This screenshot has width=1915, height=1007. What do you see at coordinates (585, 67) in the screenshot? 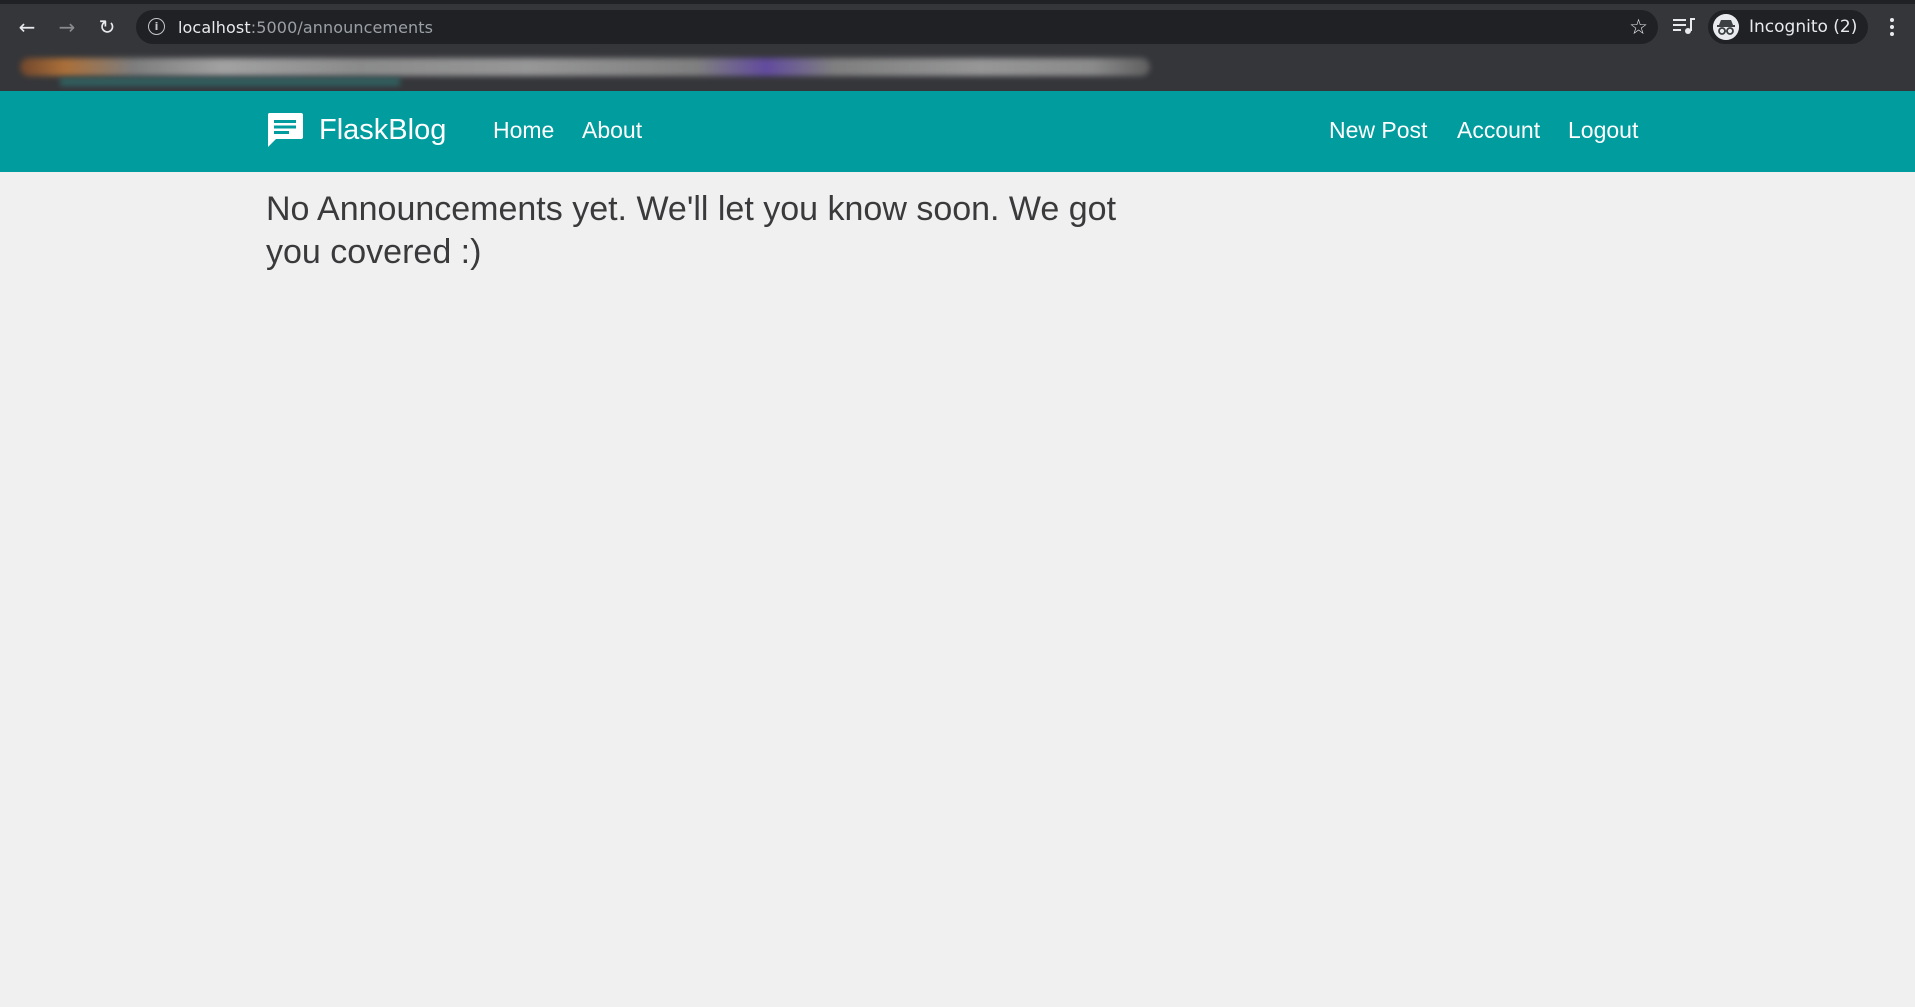
I see `bookmarks-bar` at bounding box center [585, 67].